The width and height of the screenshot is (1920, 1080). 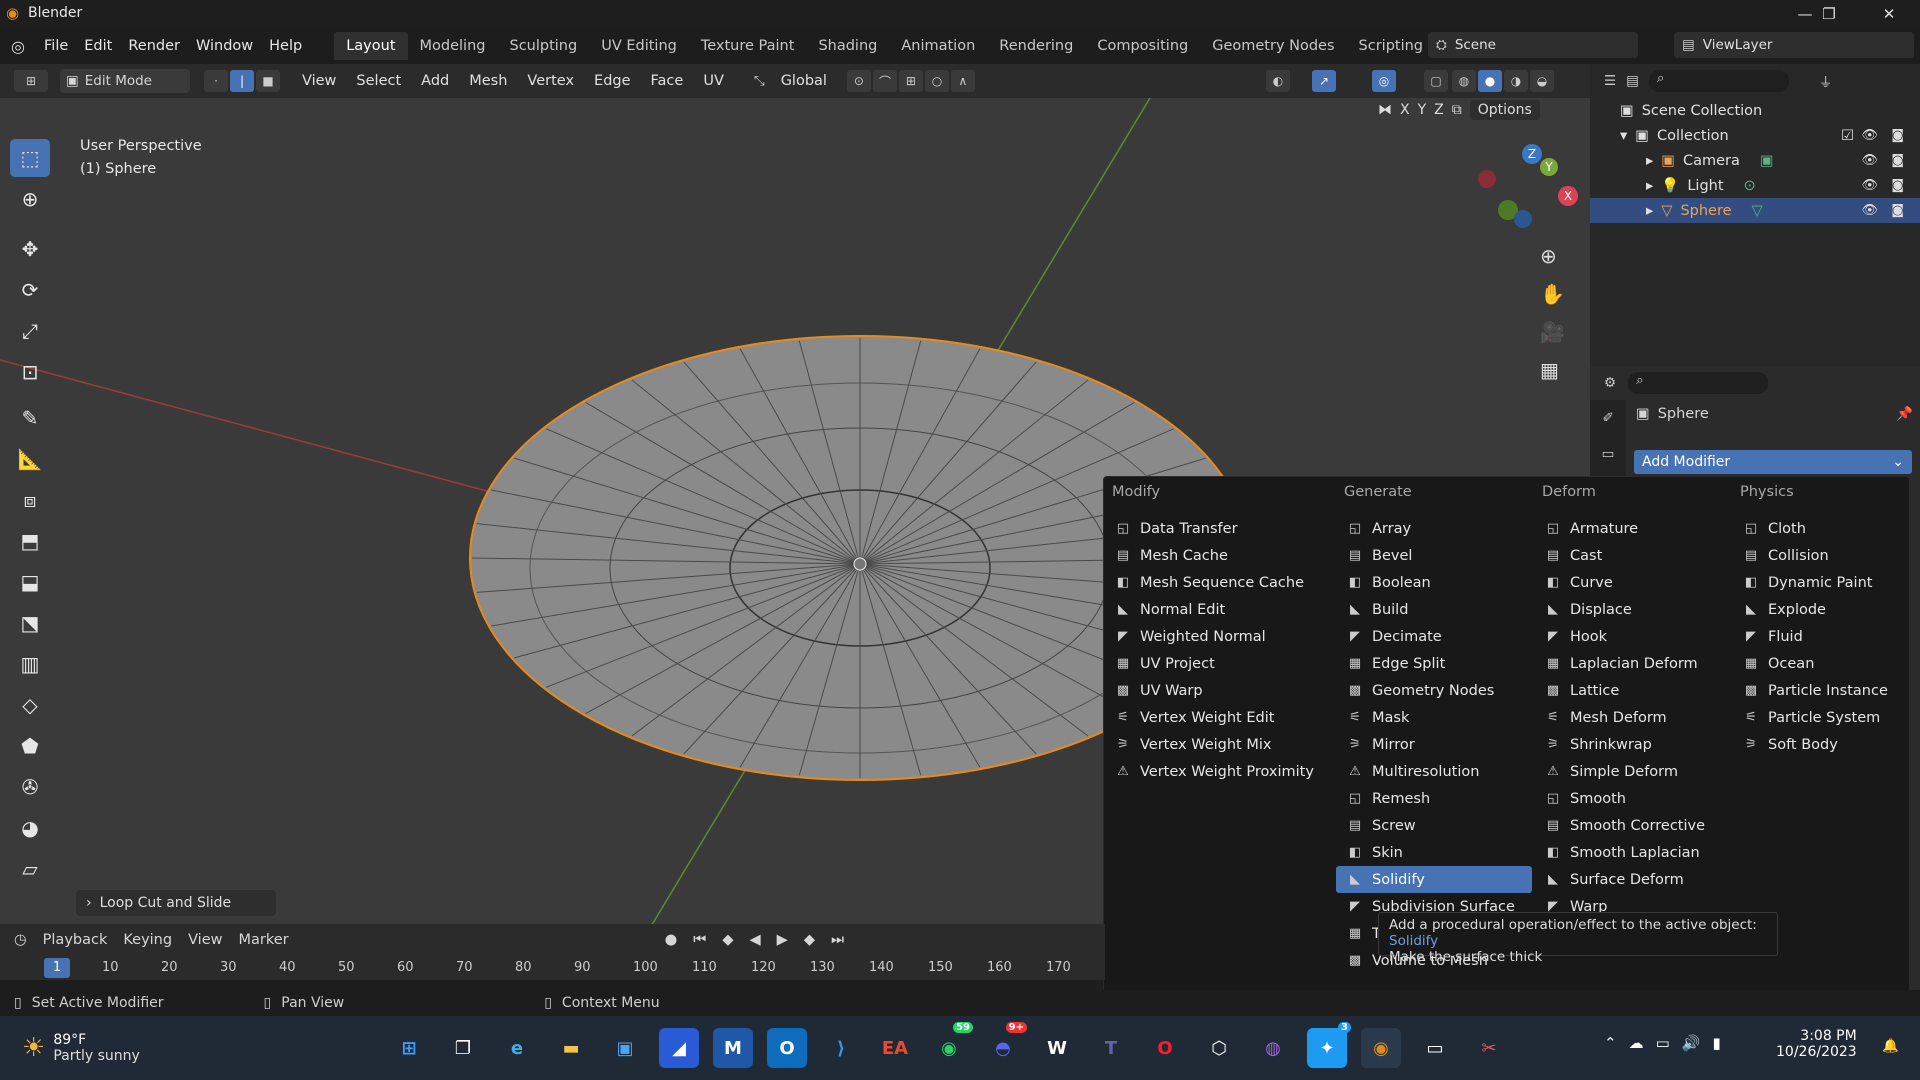 What do you see at coordinates (1755, 110) in the screenshot?
I see `outliner-scene-collection: ▣ Scene Collection` at bounding box center [1755, 110].